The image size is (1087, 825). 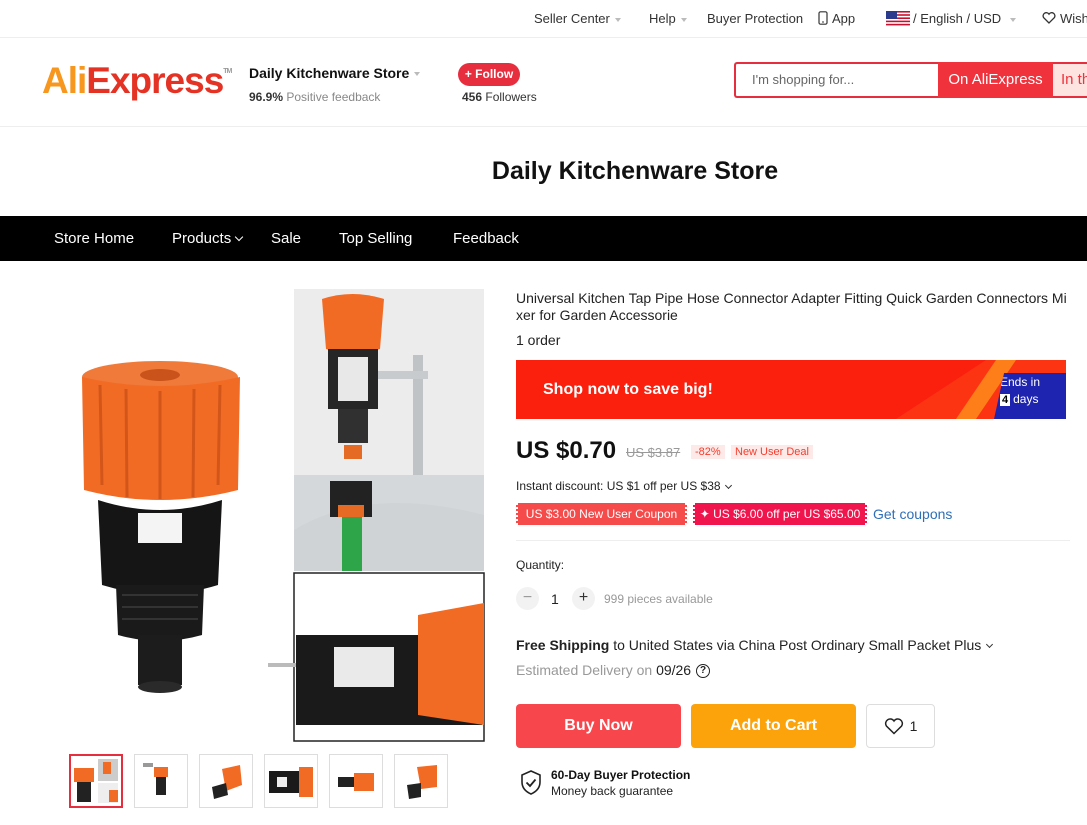 What do you see at coordinates (703, 671) in the screenshot?
I see `help-icon: ?` at bounding box center [703, 671].